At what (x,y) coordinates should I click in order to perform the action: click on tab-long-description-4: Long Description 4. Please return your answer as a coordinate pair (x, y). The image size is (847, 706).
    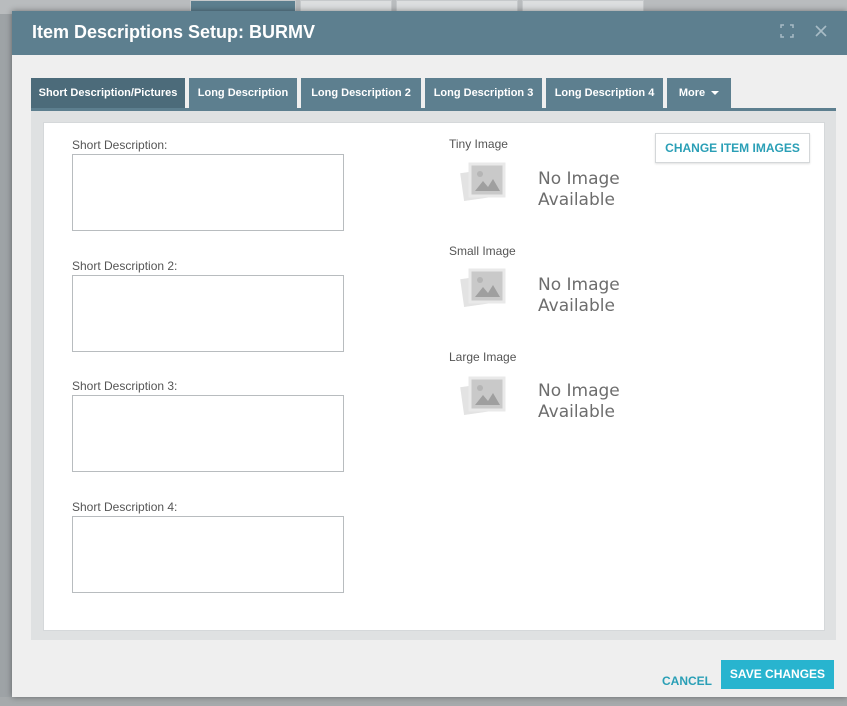
    Looking at the image, I should click on (604, 93).